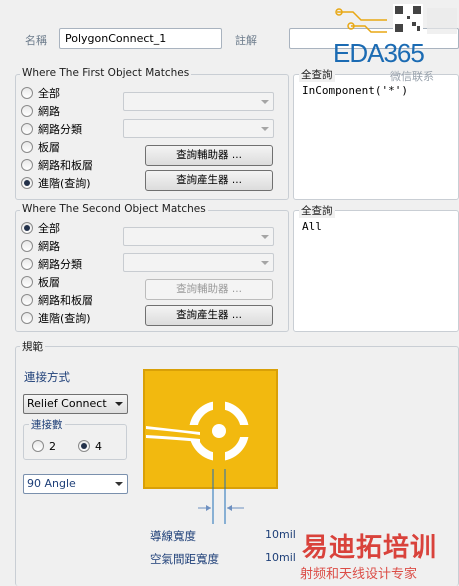 This screenshot has height=586, width=459. Describe the element at coordinates (412, 76) in the screenshot. I see `watermark-logo-sub: 微信联系` at that location.